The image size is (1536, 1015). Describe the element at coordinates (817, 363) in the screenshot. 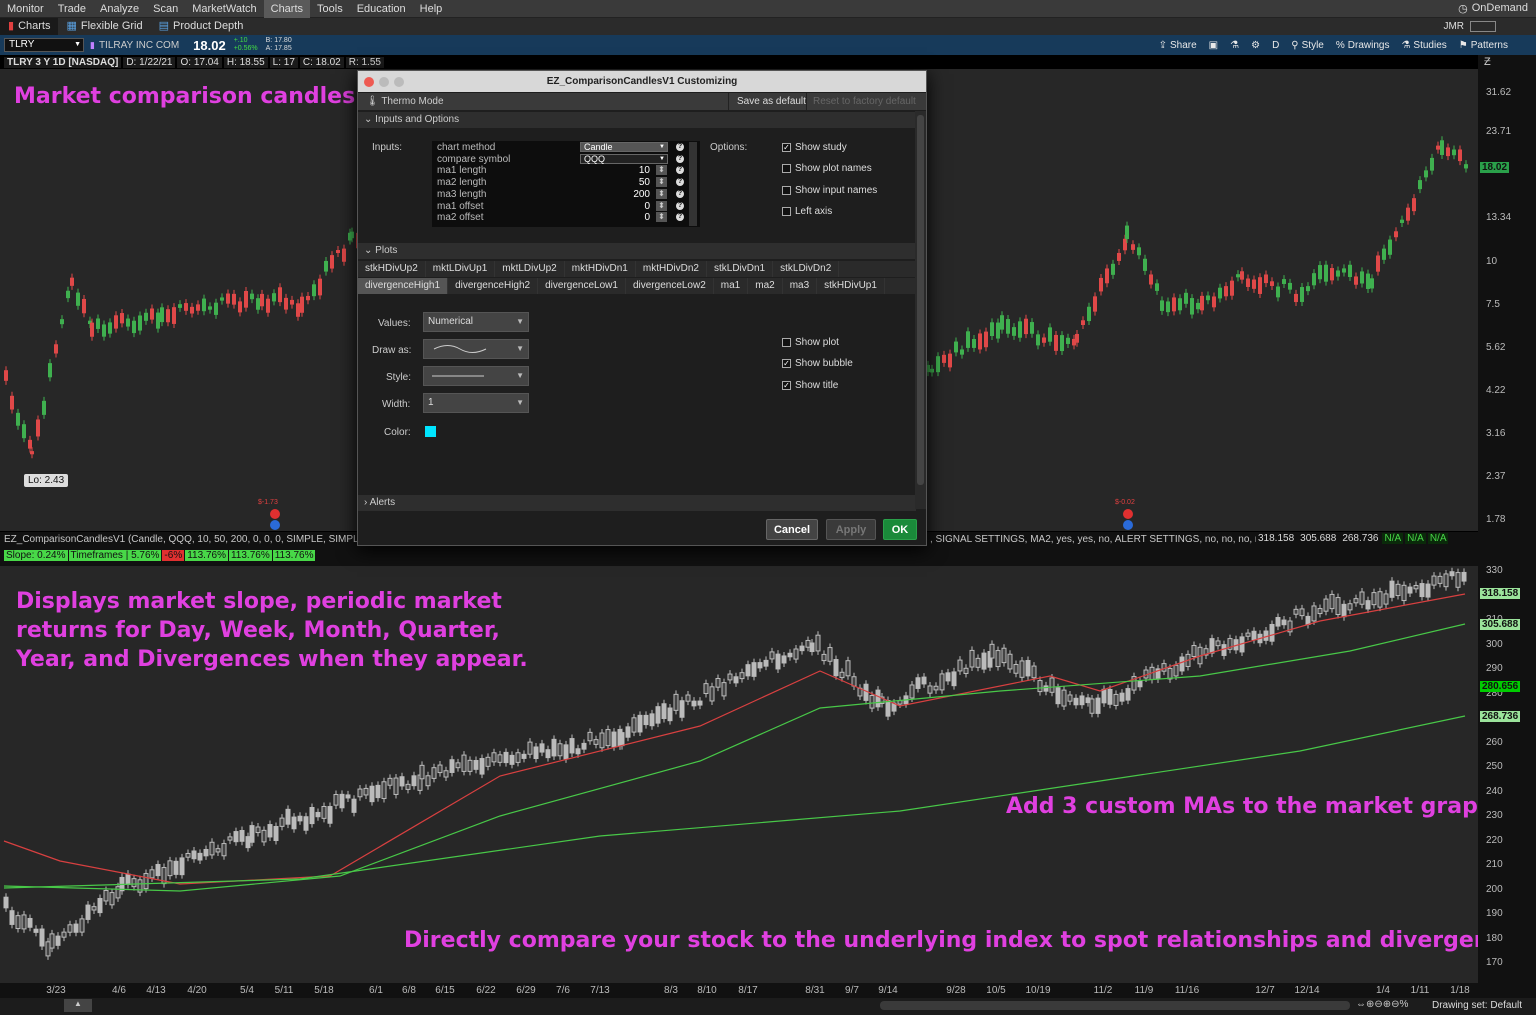

I see `plot-option-checkbox: ✓ Show bubble` at that location.